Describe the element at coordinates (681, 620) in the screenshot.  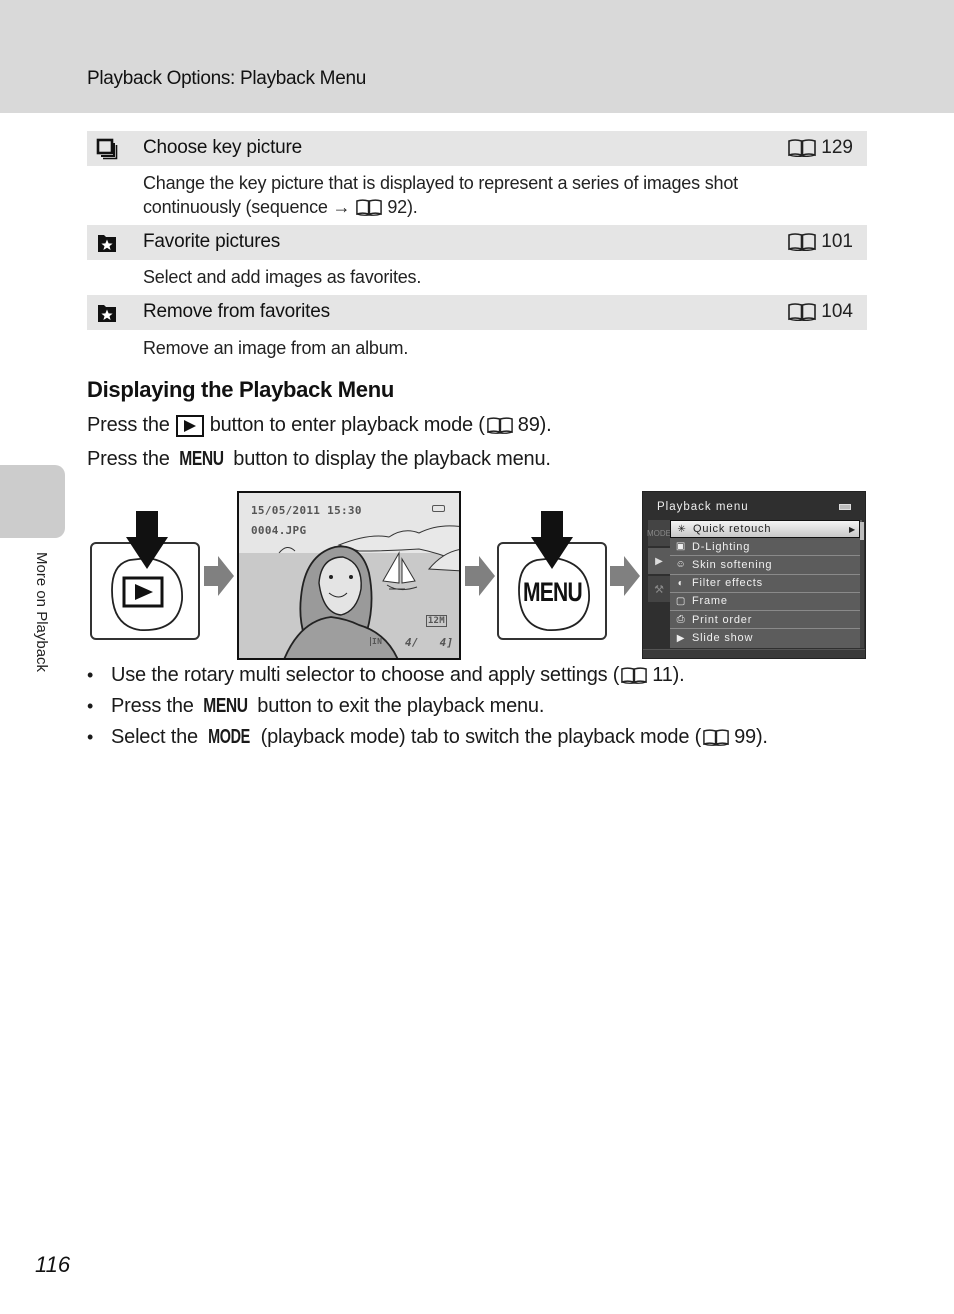
I see `print-order-icon: ⎙` at that location.